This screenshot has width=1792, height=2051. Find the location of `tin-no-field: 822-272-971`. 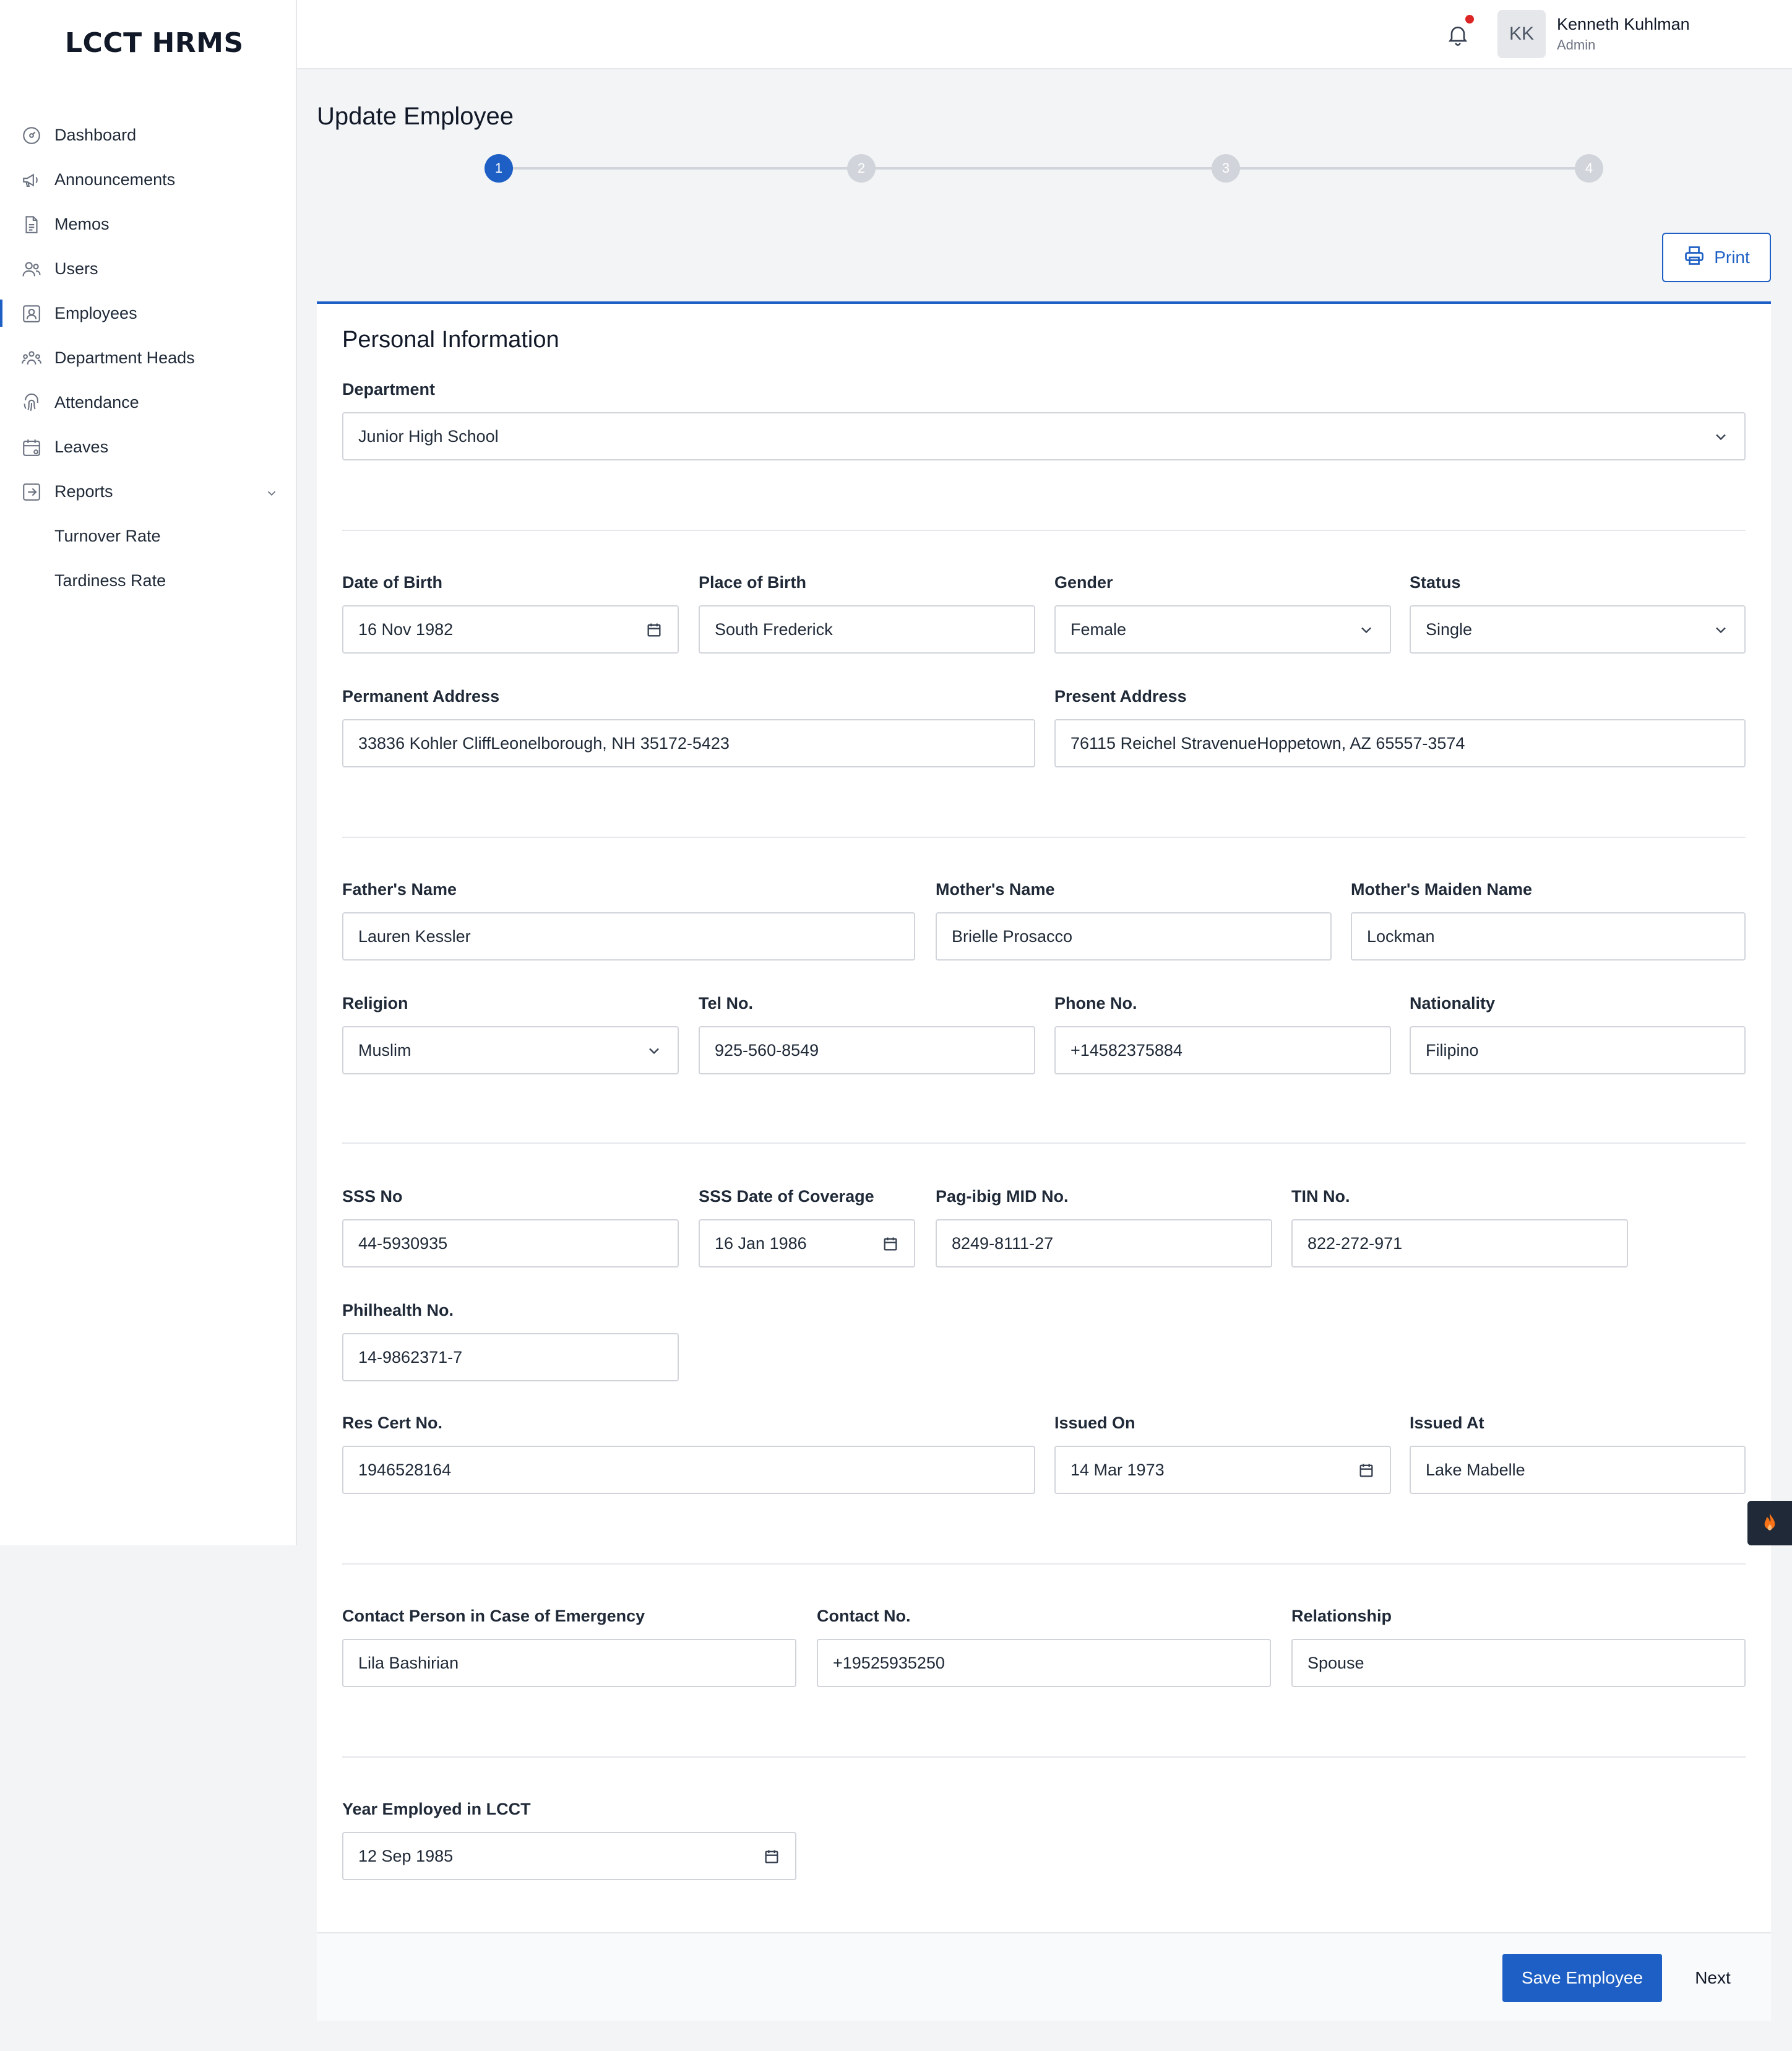

tin-no-field: 822-272-971 is located at coordinates (1459, 1243).